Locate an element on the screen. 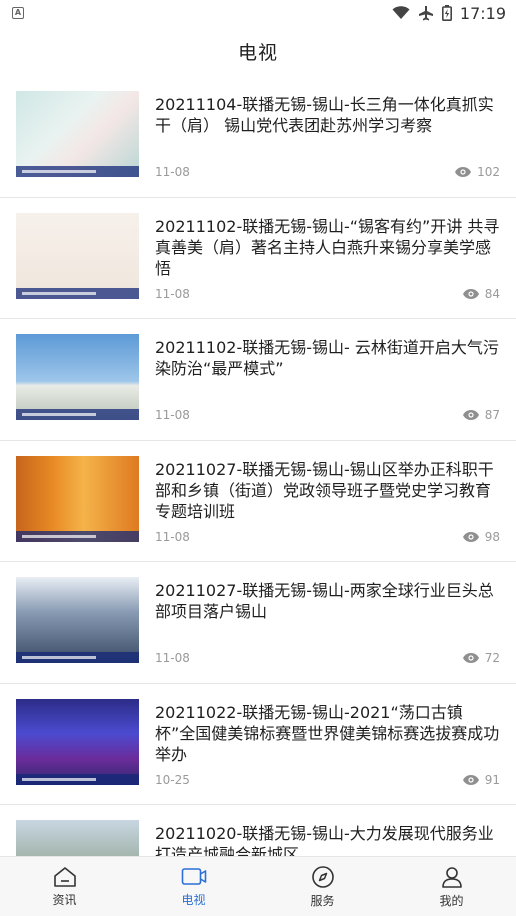 This screenshot has width=516, height=916. tab-label: 我的 is located at coordinates (451, 900).